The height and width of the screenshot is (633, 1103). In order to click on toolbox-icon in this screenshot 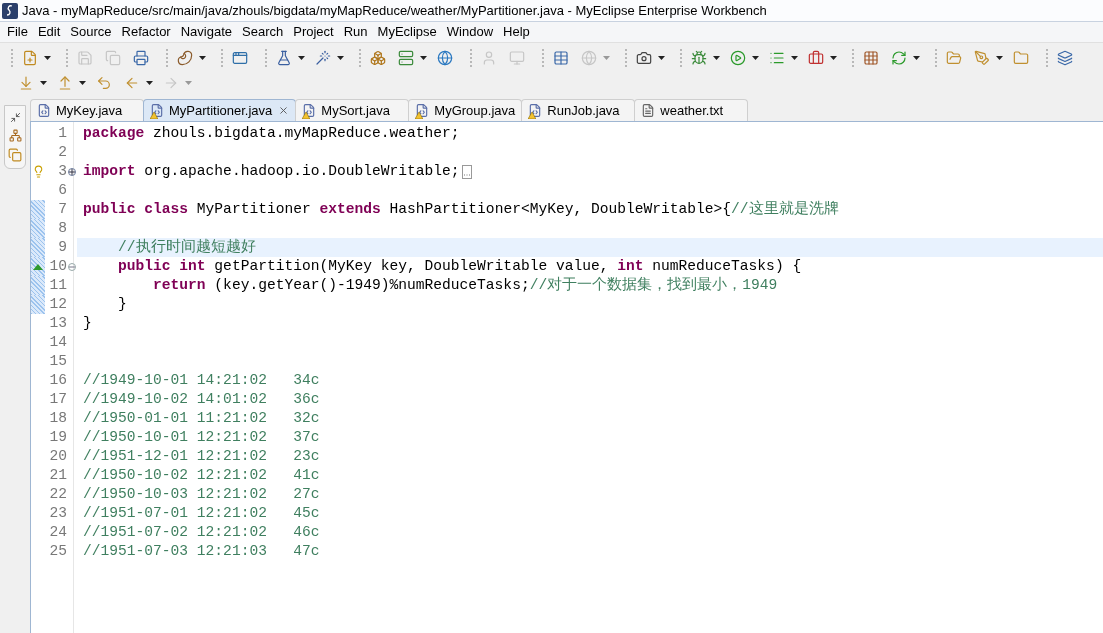, I will do `click(816, 57)`.